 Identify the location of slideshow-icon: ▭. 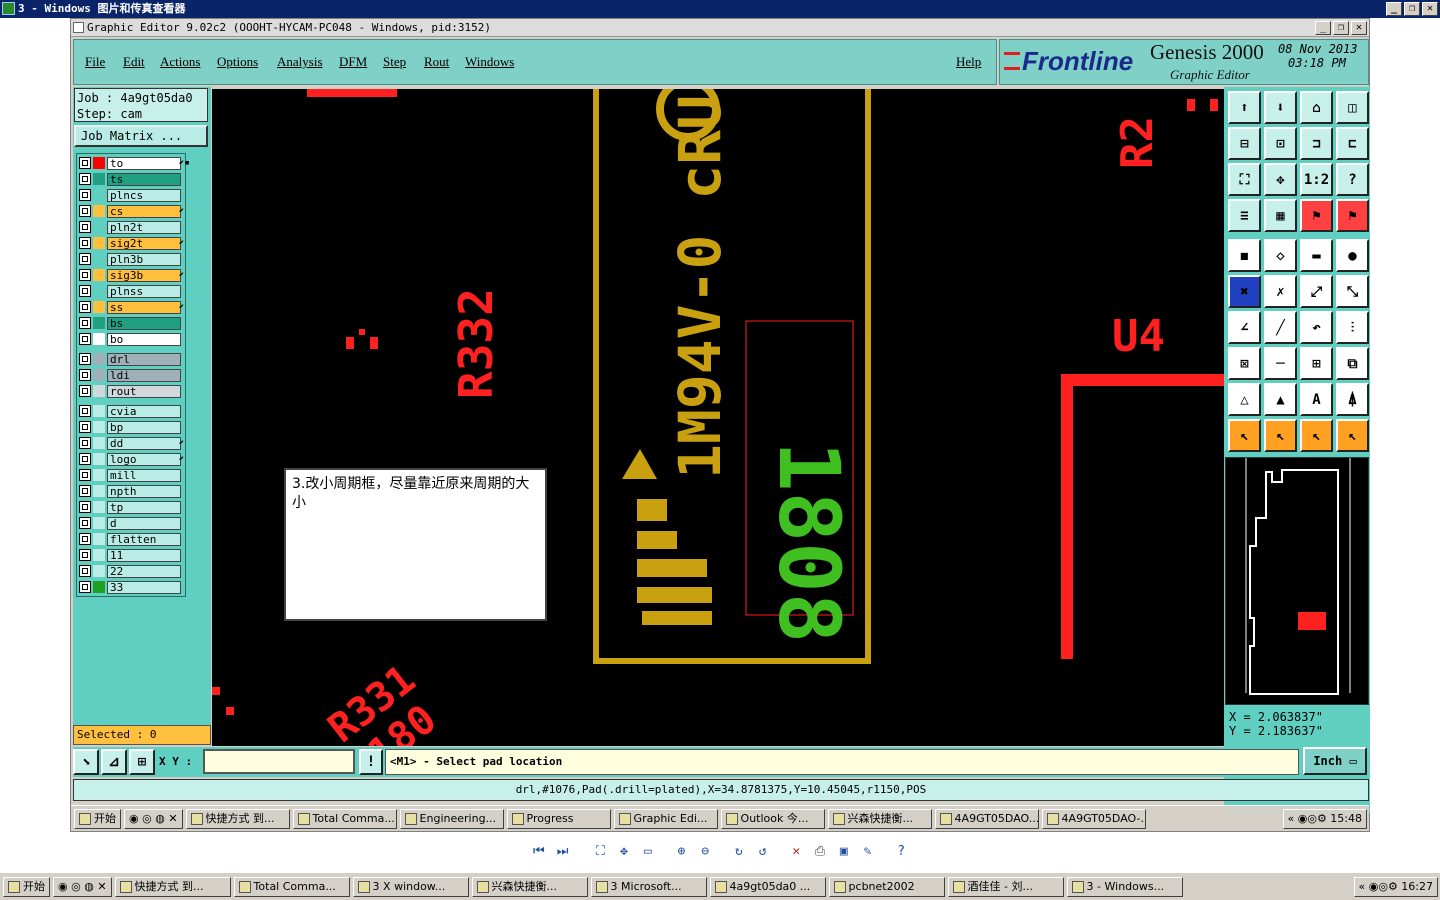
(648, 851).